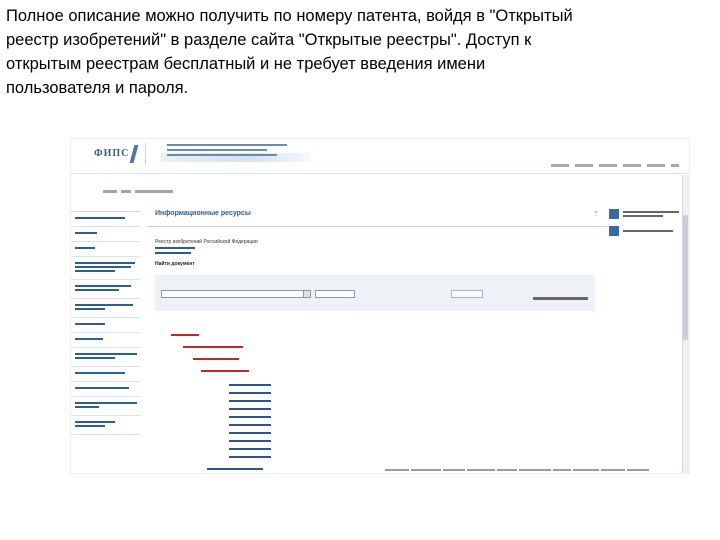 The width and height of the screenshot is (720, 540). I want to click on top-navigation-links, so click(612, 165).